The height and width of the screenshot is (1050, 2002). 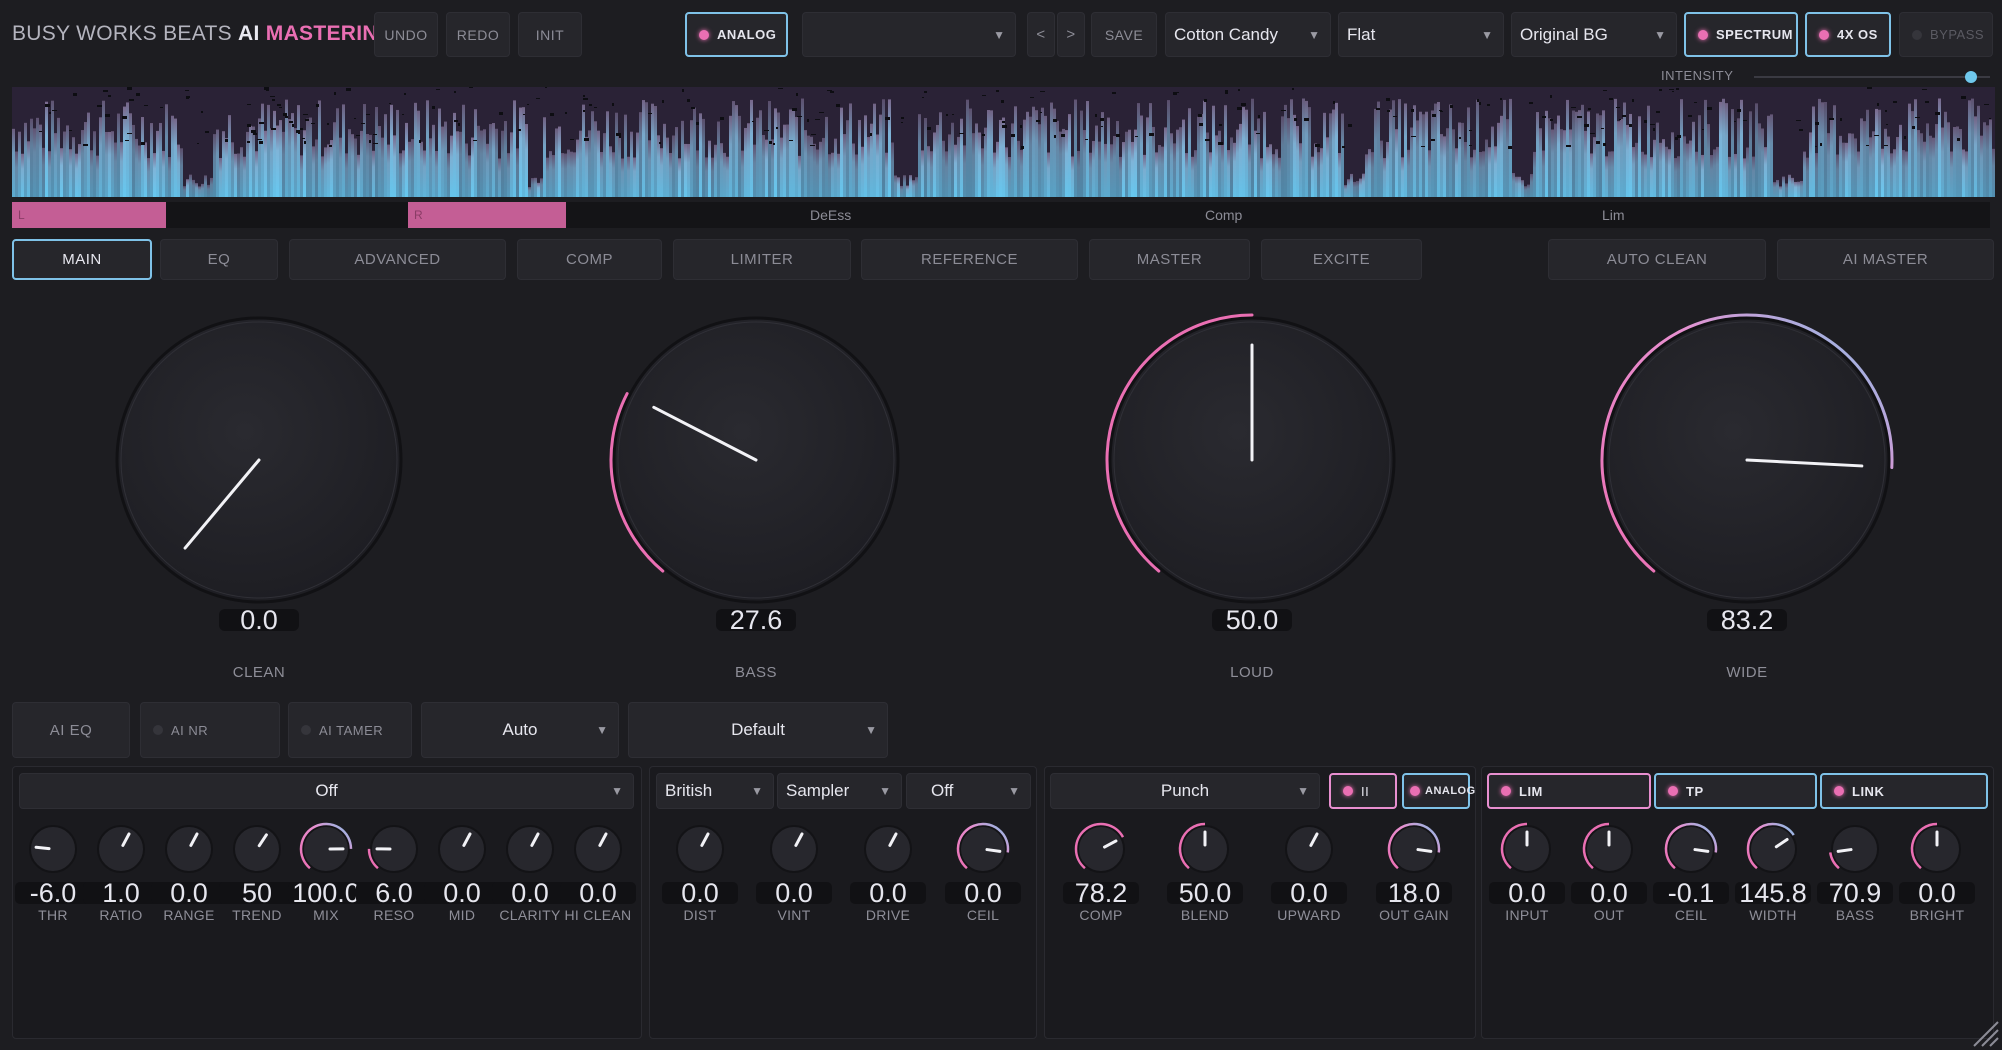 What do you see at coordinates (397, 259) in the screenshot?
I see `tab-advanced: ADVANCED` at bounding box center [397, 259].